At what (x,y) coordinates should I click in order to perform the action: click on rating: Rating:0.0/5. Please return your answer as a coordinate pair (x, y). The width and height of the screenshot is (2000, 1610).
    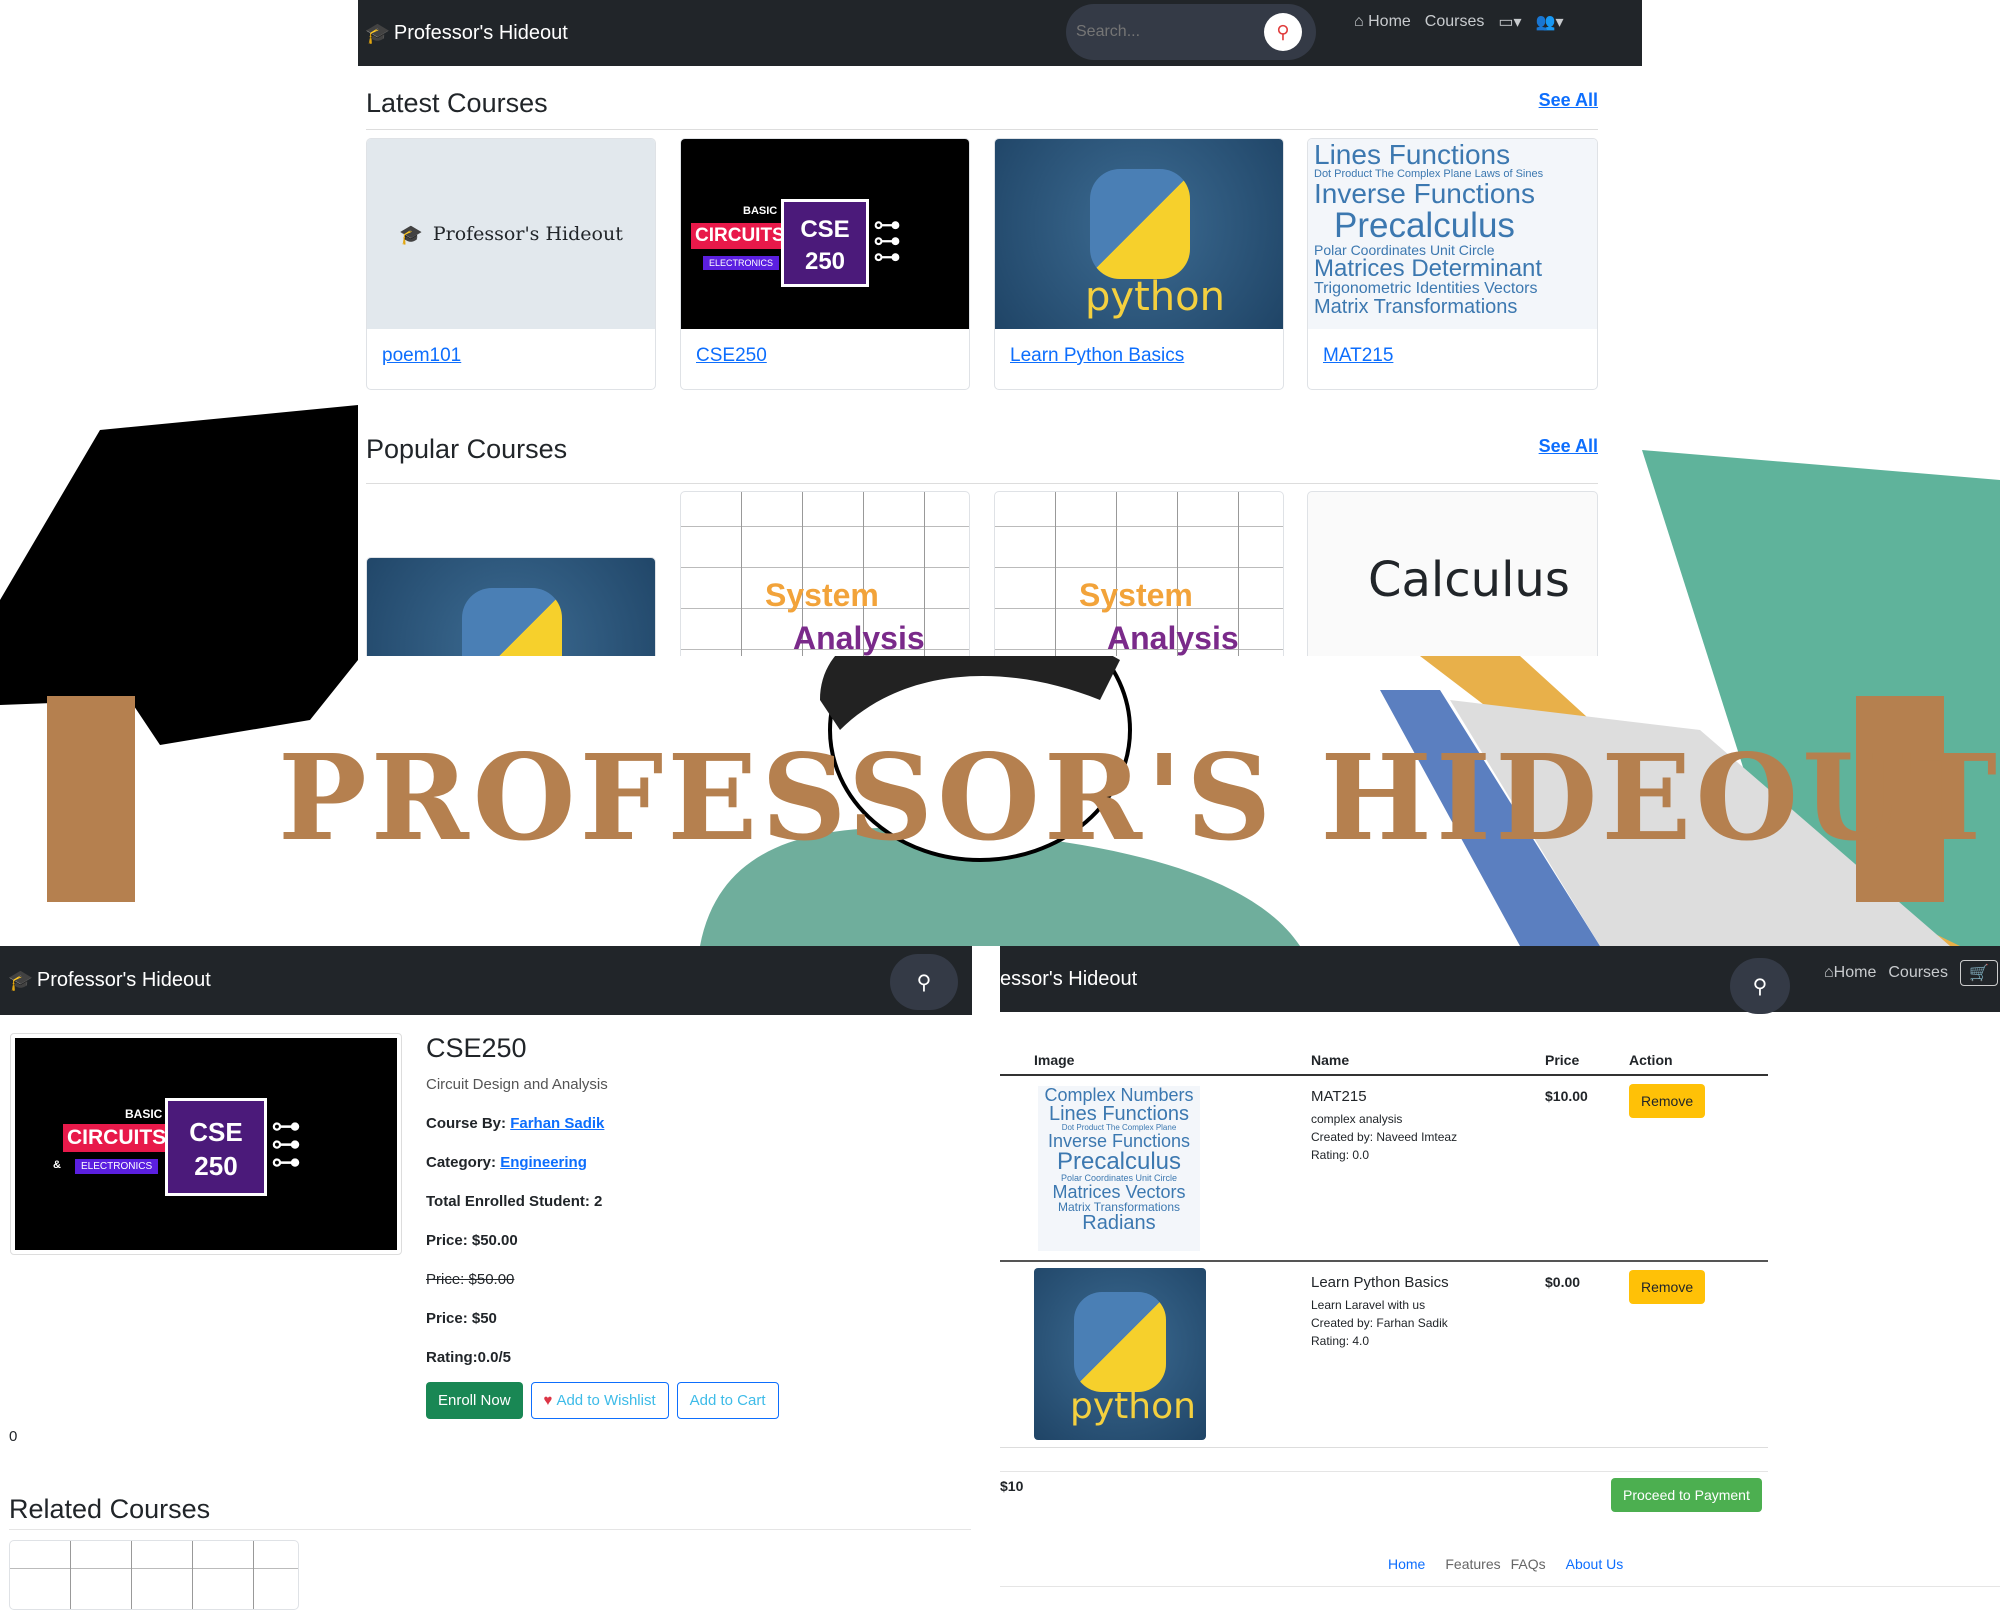
    Looking at the image, I should click on (469, 1357).